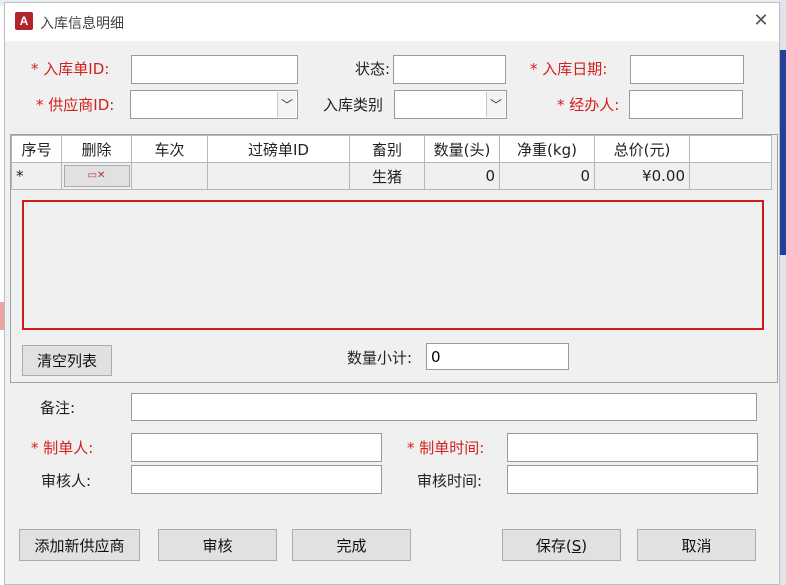 The width and height of the screenshot is (786, 585). I want to click on cancel-button: 取消, so click(696, 545).